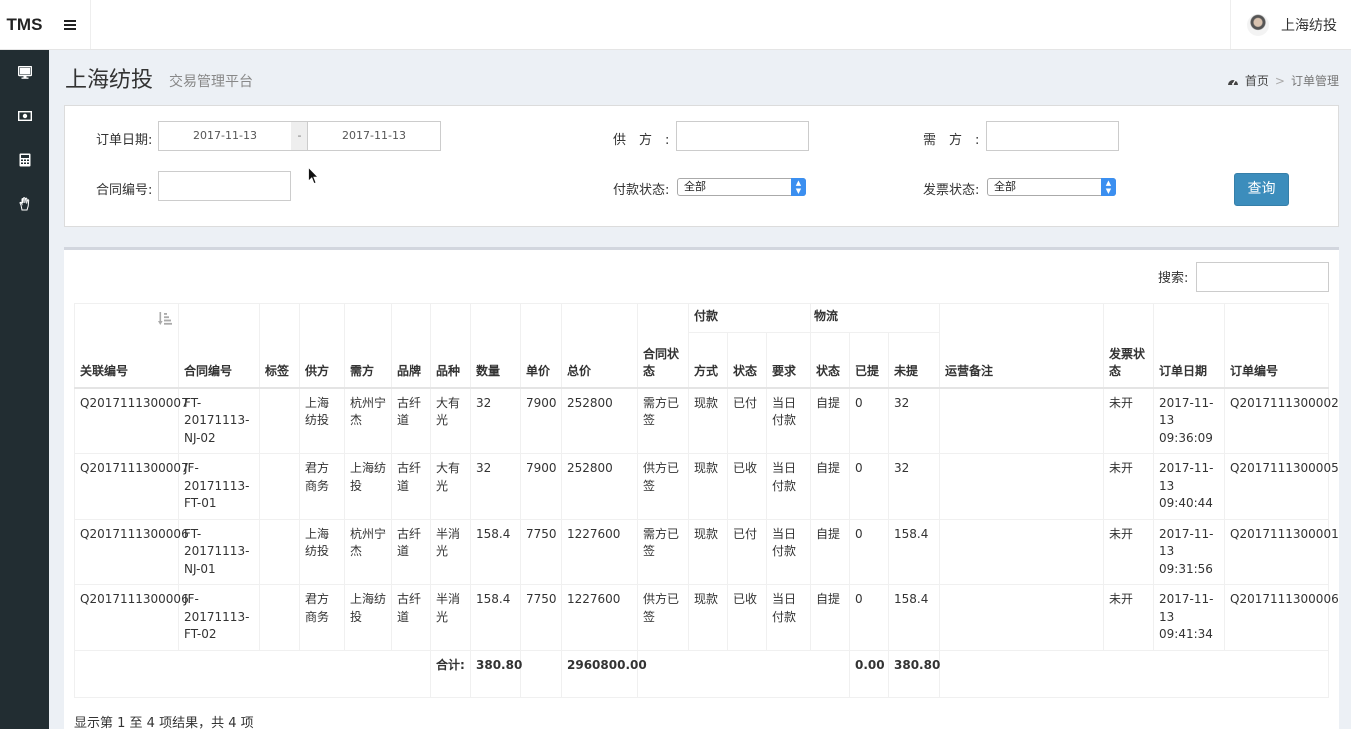 This screenshot has height=729, width=1351. Describe the element at coordinates (1052, 136) in the screenshot. I see `demander-input` at that location.